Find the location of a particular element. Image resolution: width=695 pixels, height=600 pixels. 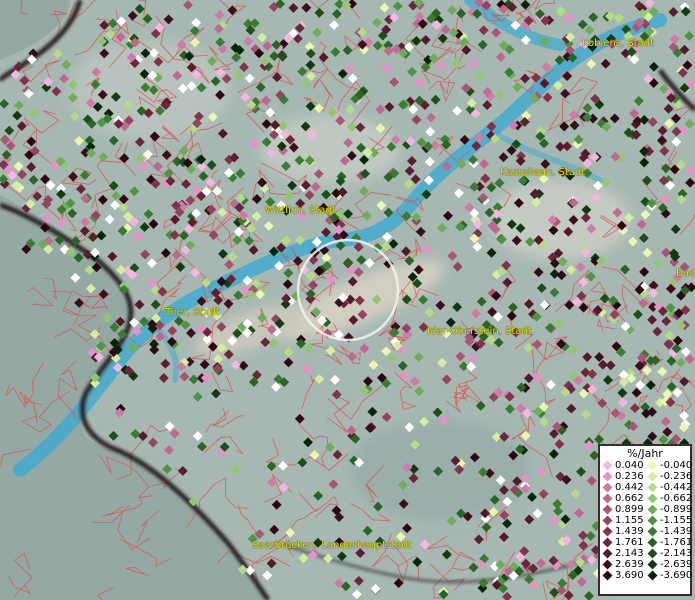

legend-row: 0.899 -0.899 is located at coordinates (646, 509).